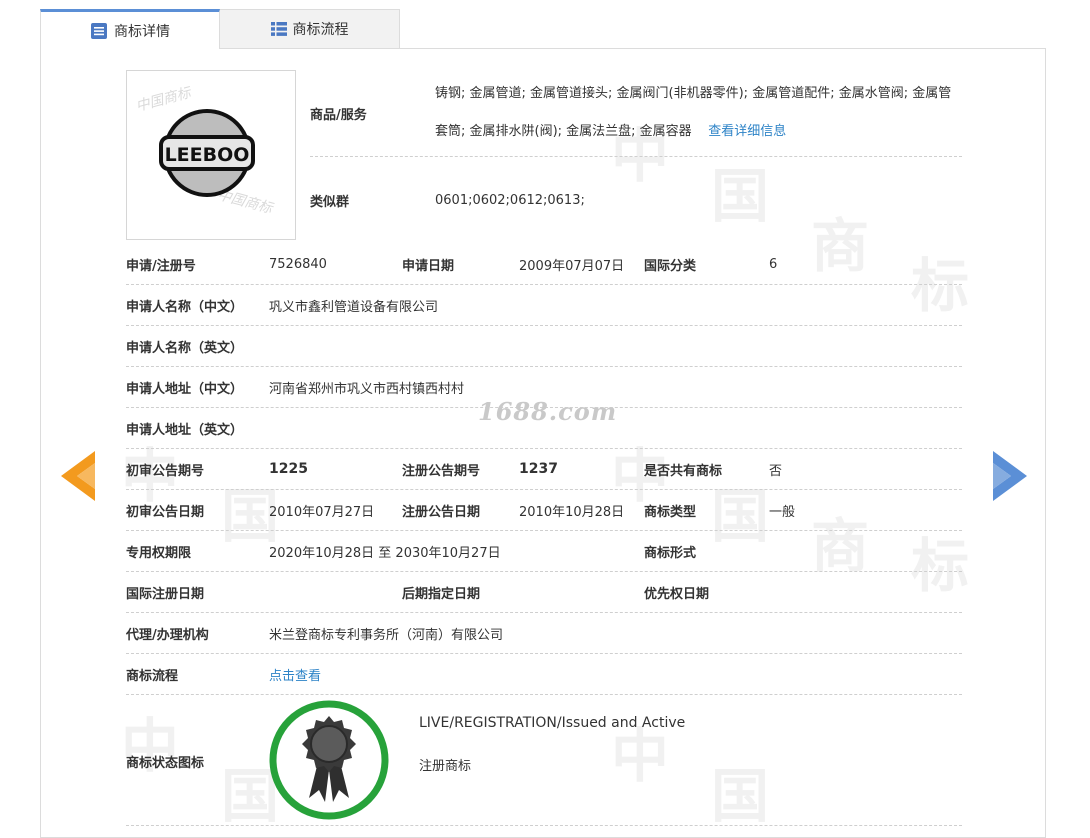 The height and width of the screenshot is (838, 1090). Describe the element at coordinates (441, 512) in the screenshot. I see `field-label: 注册公告日期` at that location.